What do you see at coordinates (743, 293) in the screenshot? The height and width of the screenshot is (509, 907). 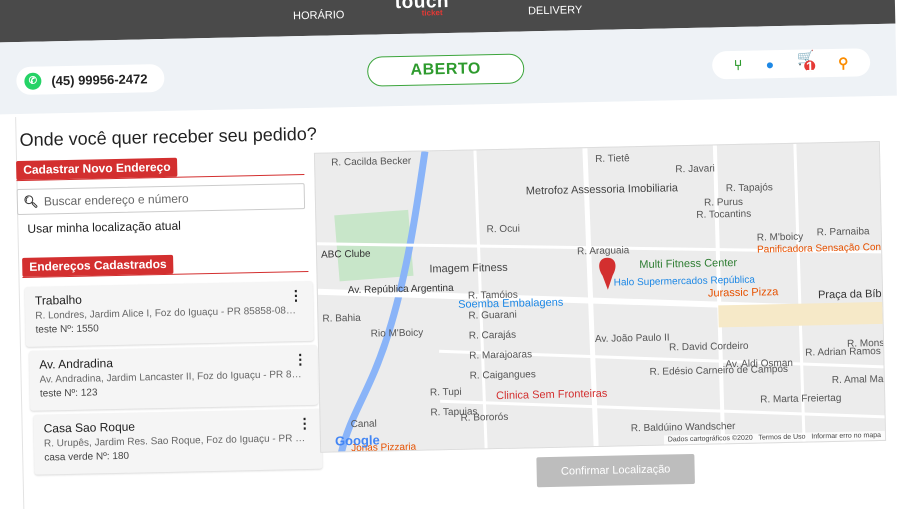 I see `map-place-label: Jurassic Pizza` at bounding box center [743, 293].